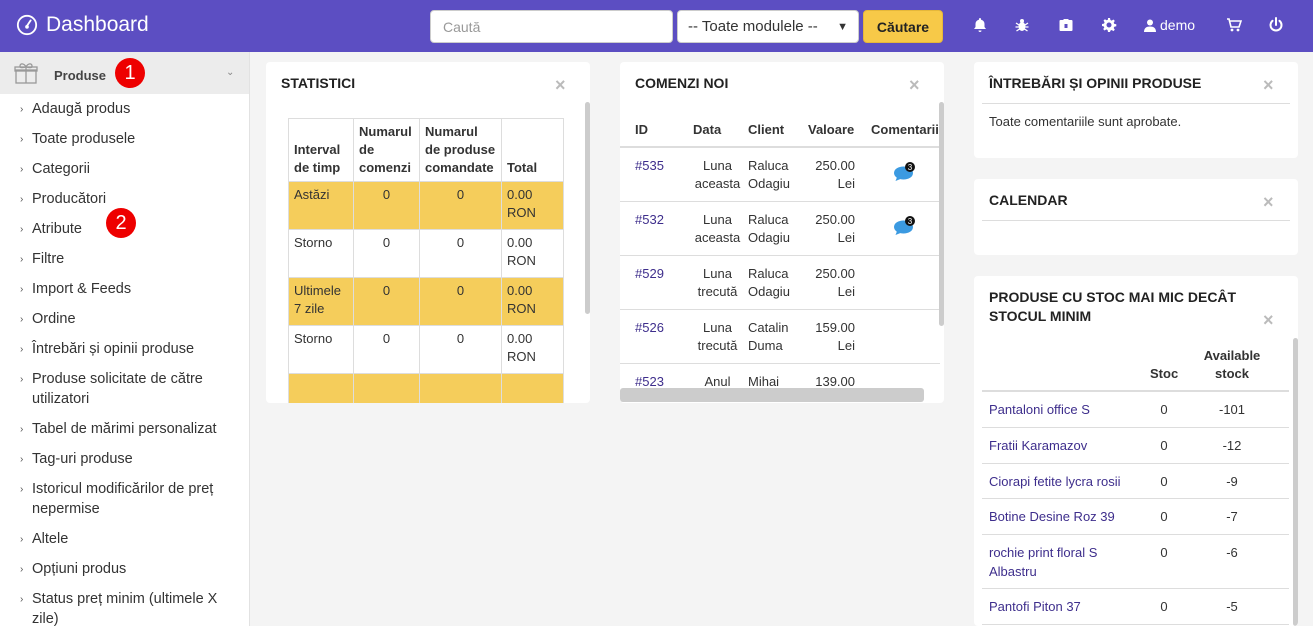  What do you see at coordinates (132, 229) in the screenshot?
I see `sidebar-item: › Atribute` at bounding box center [132, 229].